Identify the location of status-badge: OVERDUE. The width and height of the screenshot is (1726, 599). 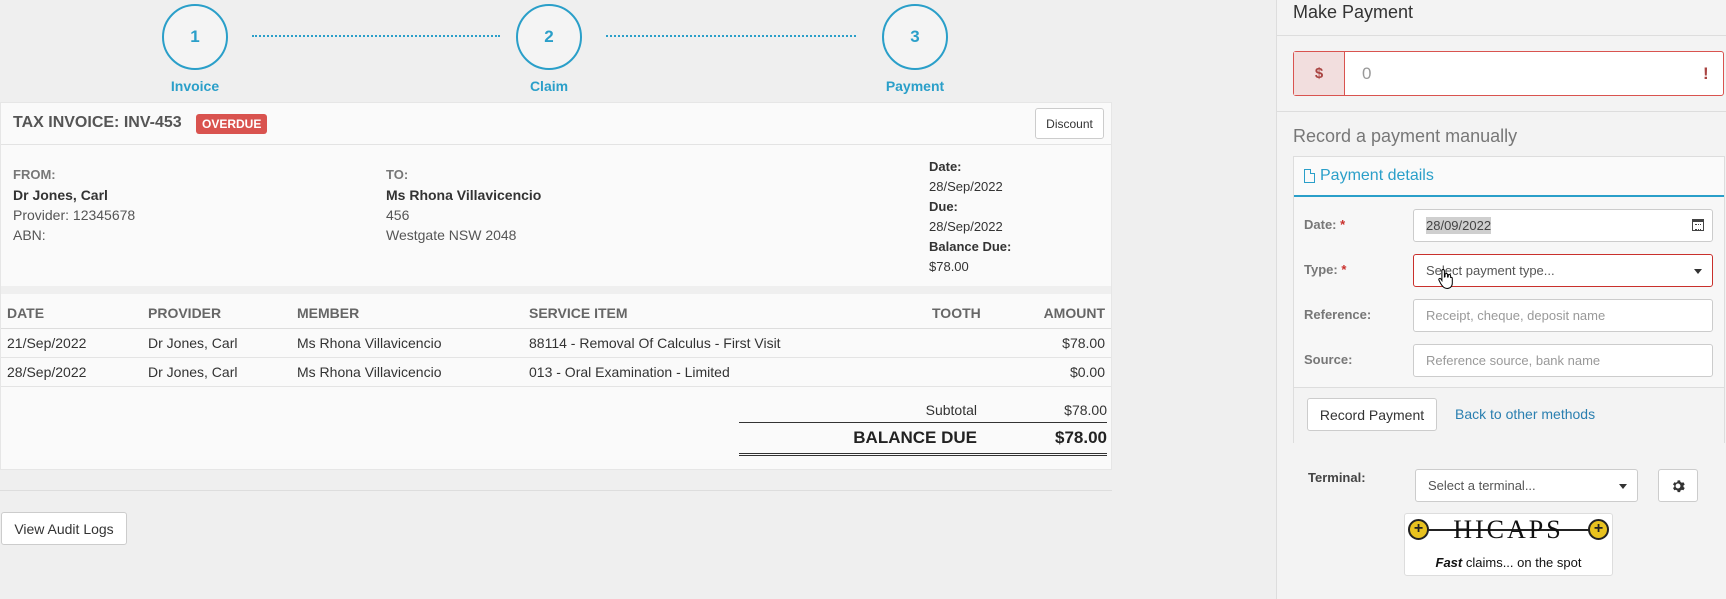
(232, 124).